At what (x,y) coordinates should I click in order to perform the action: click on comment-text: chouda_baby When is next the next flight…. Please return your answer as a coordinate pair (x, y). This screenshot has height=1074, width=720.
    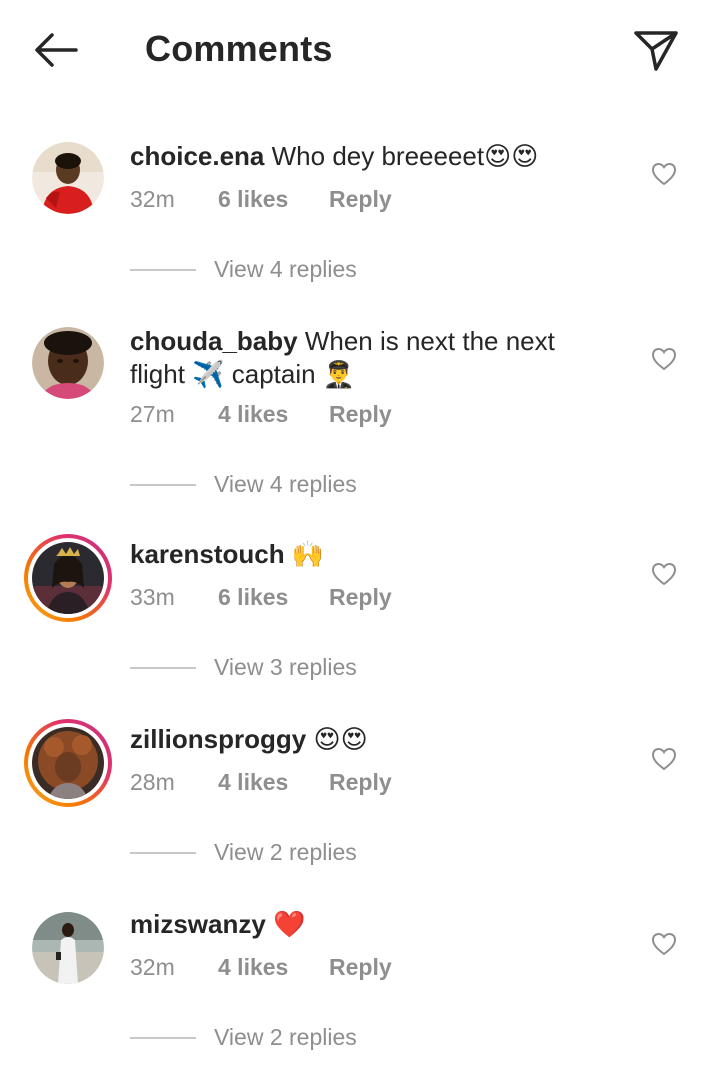
    Looking at the image, I should click on (365, 358).